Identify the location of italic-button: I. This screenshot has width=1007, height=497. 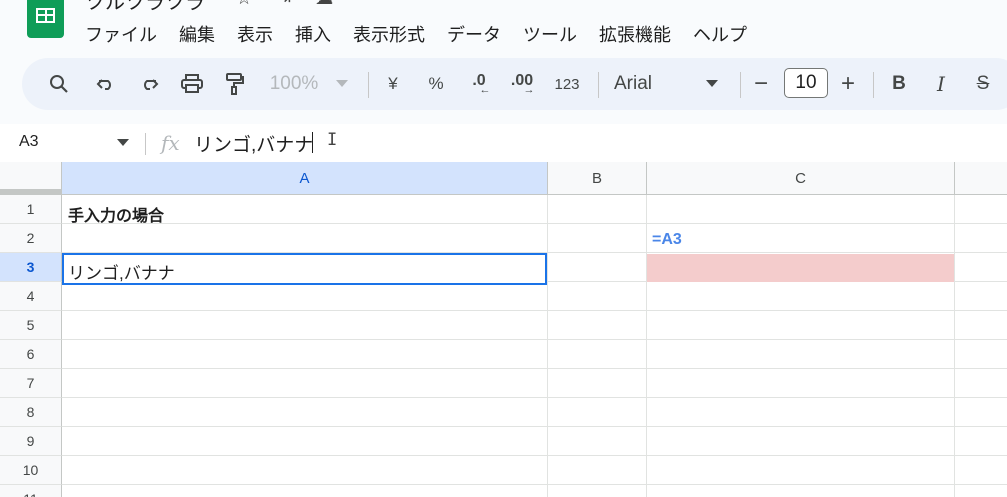
(941, 84).